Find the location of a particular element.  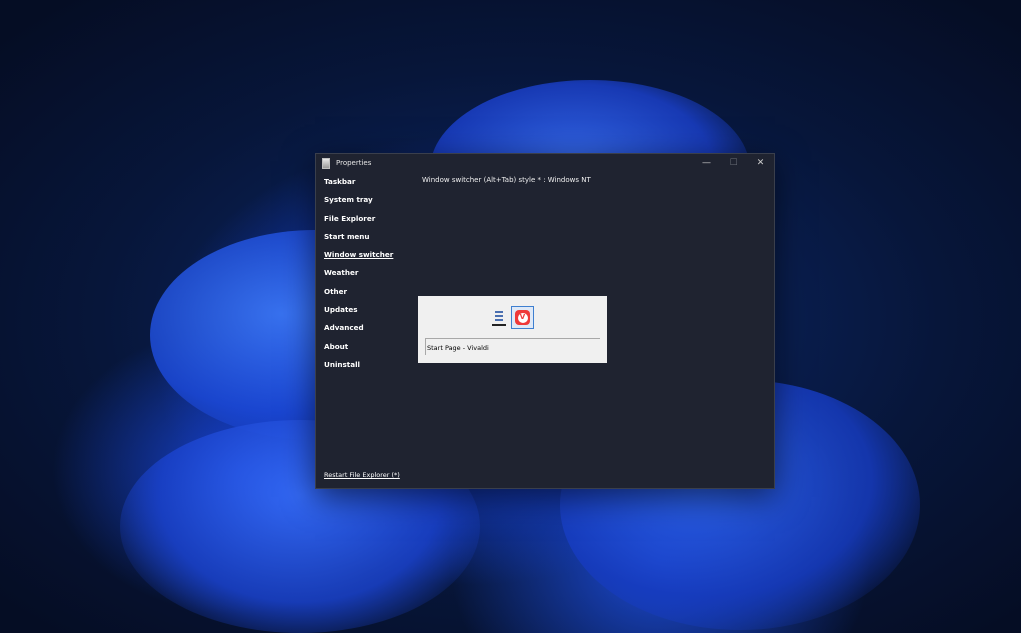

window-switcher-style-setting: Window switcher (Alt+Tab) style * is located at coordinates (506, 180).